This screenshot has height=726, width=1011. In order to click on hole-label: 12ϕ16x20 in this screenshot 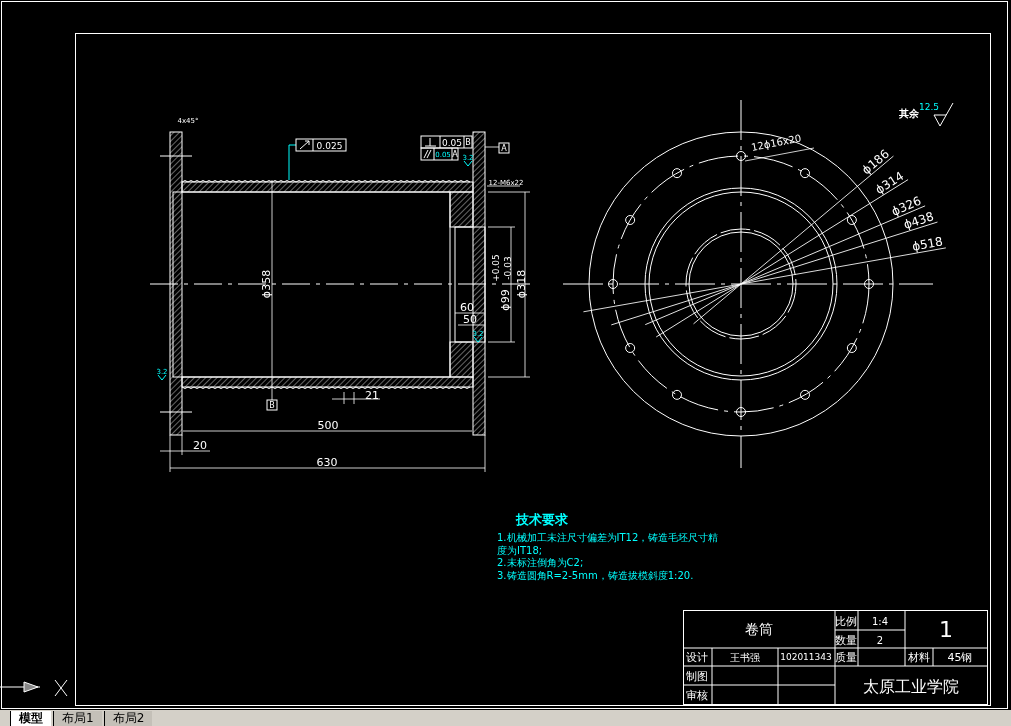, I will do `click(776, 142)`.